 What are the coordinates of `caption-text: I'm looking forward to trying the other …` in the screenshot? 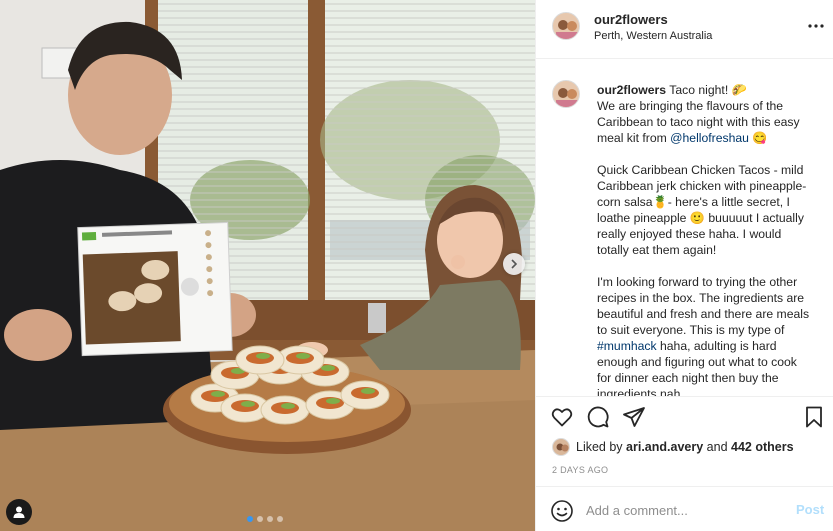 It's located at (705, 306).